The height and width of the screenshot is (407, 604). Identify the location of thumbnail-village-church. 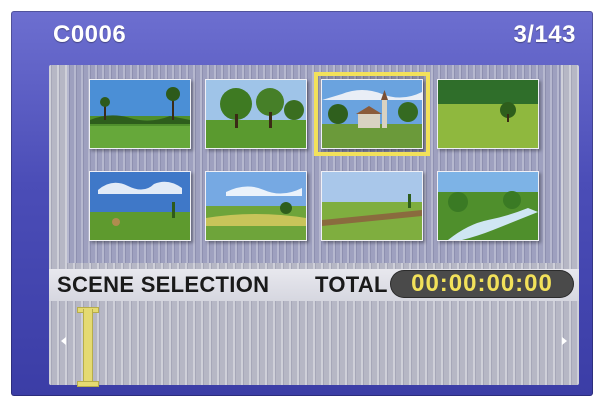
(372, 114).